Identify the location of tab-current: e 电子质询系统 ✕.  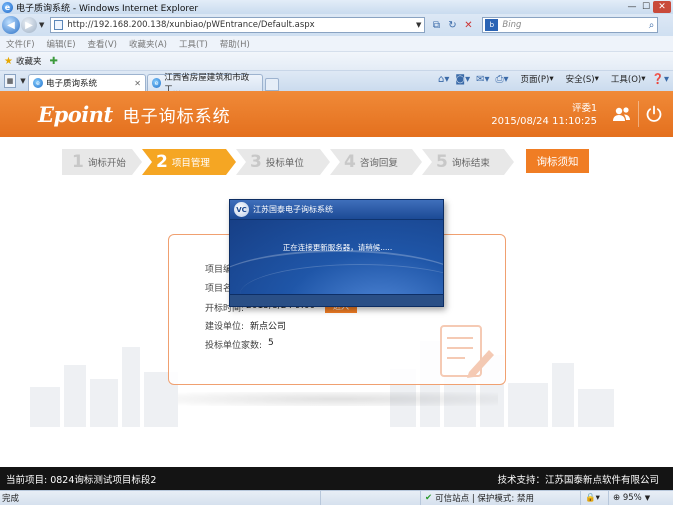
(87, 82).